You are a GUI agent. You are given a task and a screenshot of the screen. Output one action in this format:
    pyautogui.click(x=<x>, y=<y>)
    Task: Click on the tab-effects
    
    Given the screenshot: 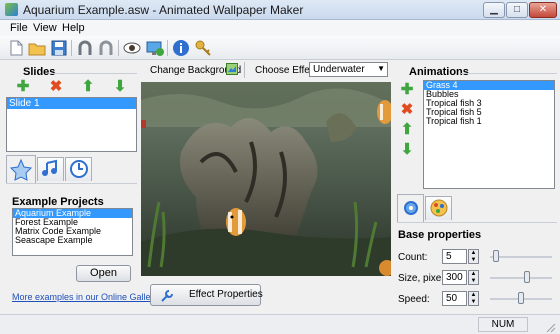 What is the action you would take?
    pyautogui.click(x=21, y=169)
    